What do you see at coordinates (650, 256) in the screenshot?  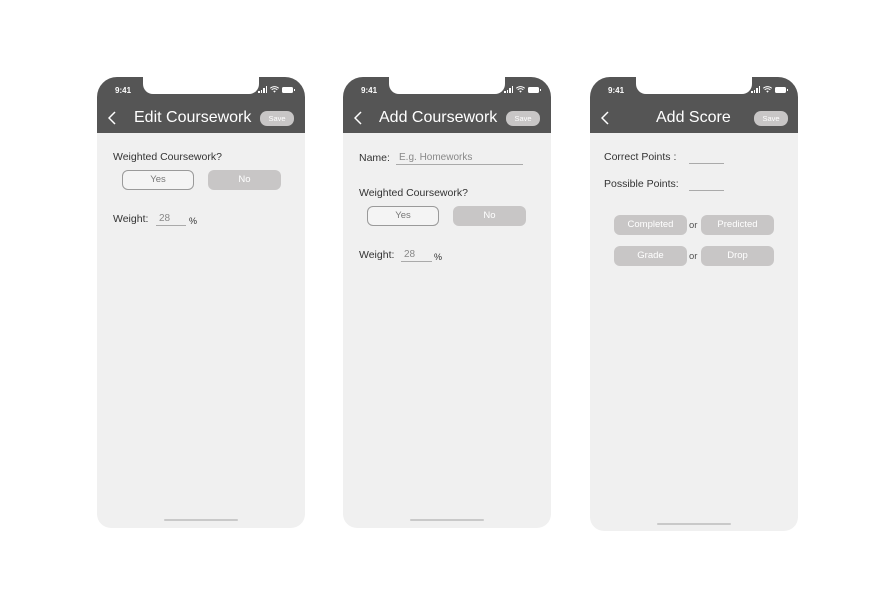 I see `grade-button: Grade` at bounding box center [650, 256].